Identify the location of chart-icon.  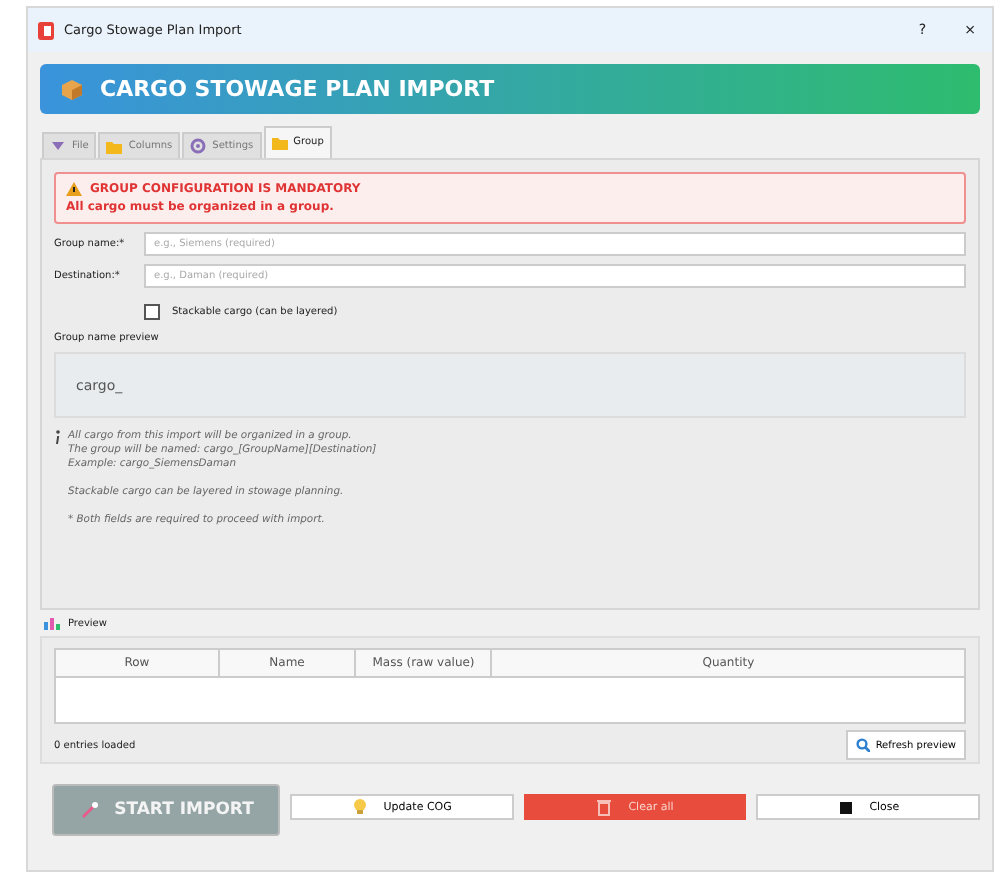
(52, 623).